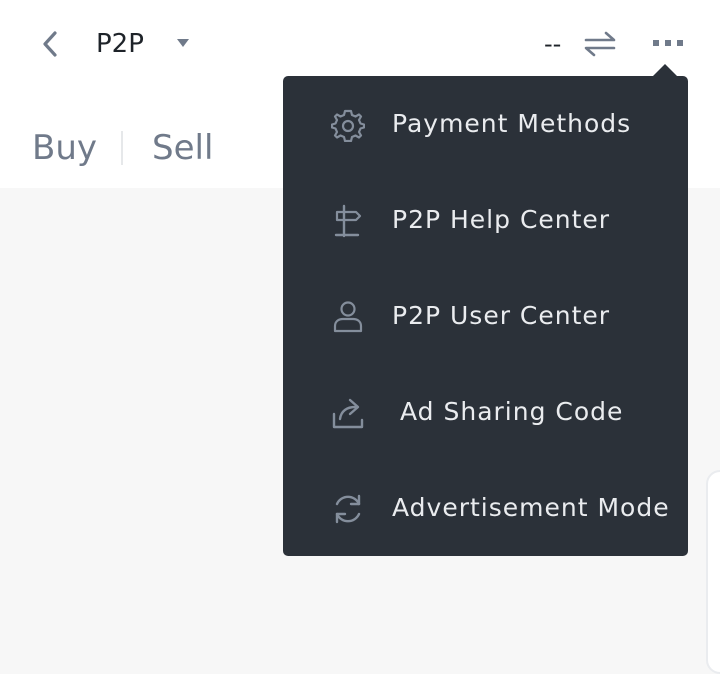 The image size is (720, 674). I want to click on trade-tabs: Buy Sell, so click(122, 148).